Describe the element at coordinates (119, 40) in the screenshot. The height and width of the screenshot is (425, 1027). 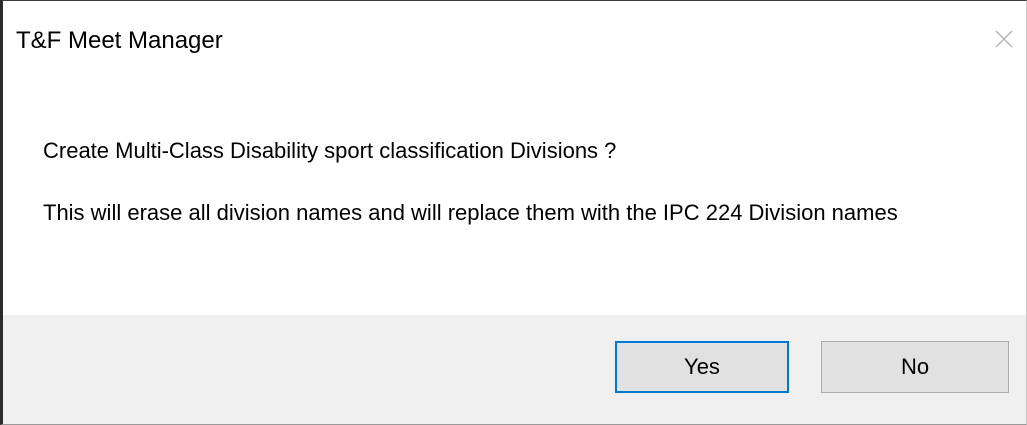
I see `dialog-title: T&F Meet Manager` at that location.